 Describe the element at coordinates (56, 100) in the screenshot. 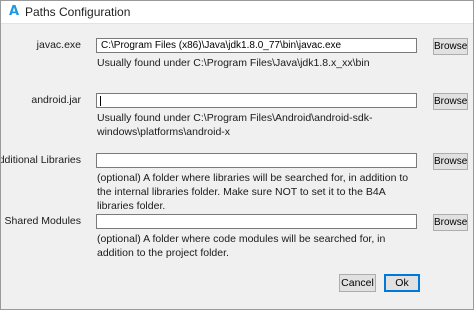

I see `android-jar-label: android.jar` at that location.